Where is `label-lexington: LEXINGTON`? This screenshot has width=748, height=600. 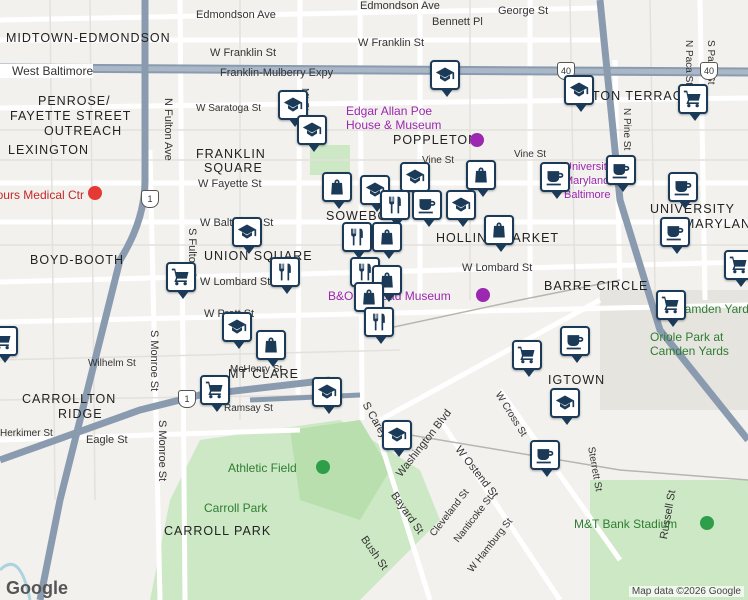 label-lexington: LEXINGTON is located at coordinates (49, 150).